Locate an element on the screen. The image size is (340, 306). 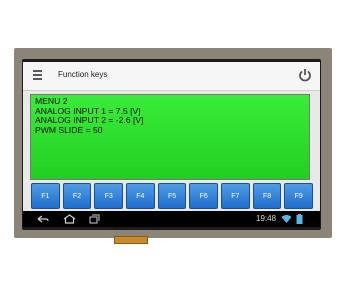
f6-button: F6 is located at coordinates (204, 196).